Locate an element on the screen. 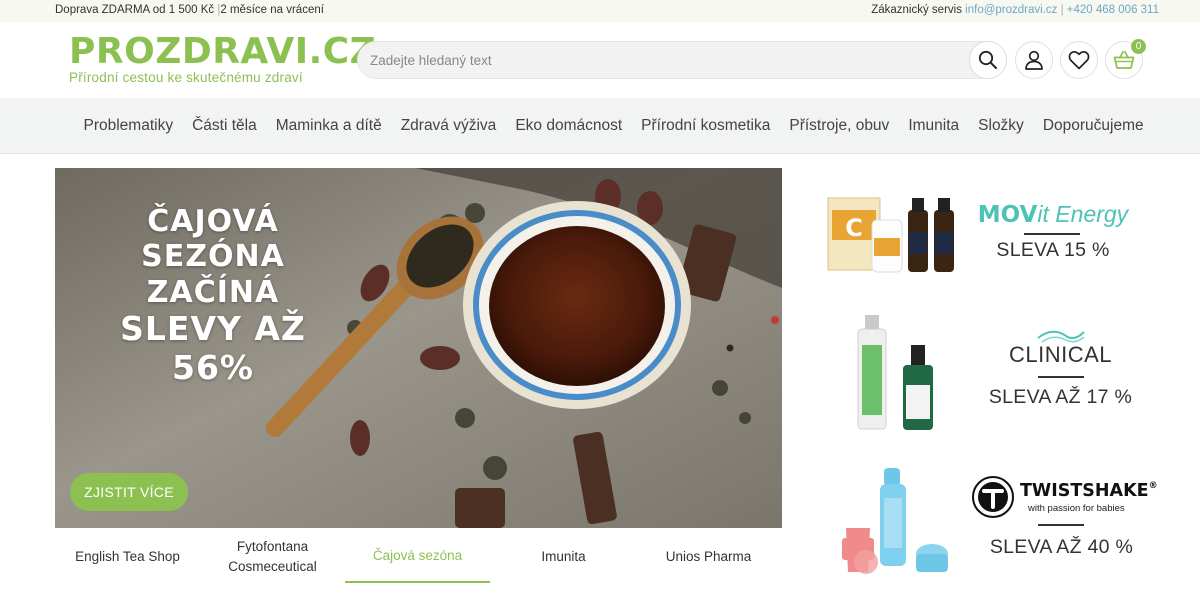 This screenshot has height=613, width=1200. tab-label: English Tea Shop is located at coordinates (127, 556).